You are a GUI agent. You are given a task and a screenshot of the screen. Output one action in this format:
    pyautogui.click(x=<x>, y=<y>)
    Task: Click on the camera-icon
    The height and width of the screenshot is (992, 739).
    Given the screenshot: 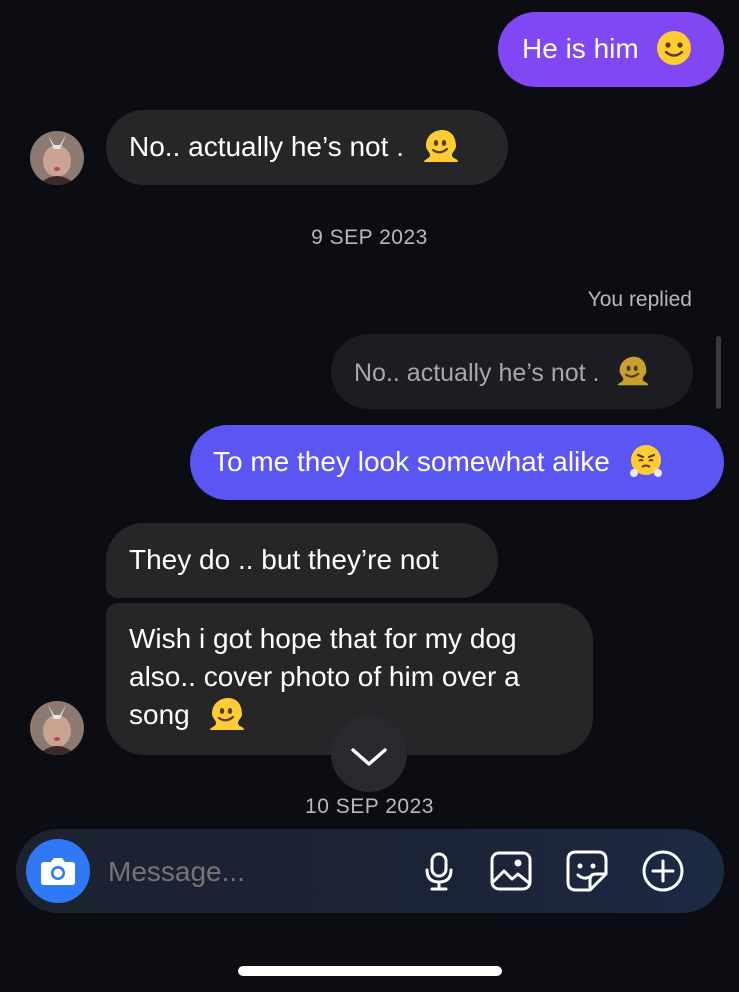 What is the action you would take?
    pyautogui.click(x=58, y=871)
    